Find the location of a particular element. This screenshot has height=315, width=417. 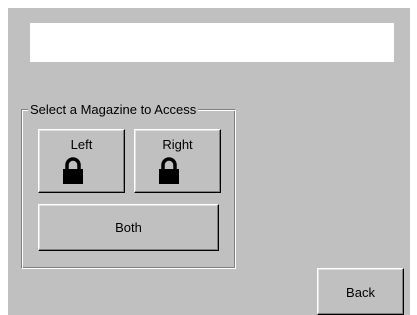

both-magazines-label: Both is located at coordinates (128, 227).